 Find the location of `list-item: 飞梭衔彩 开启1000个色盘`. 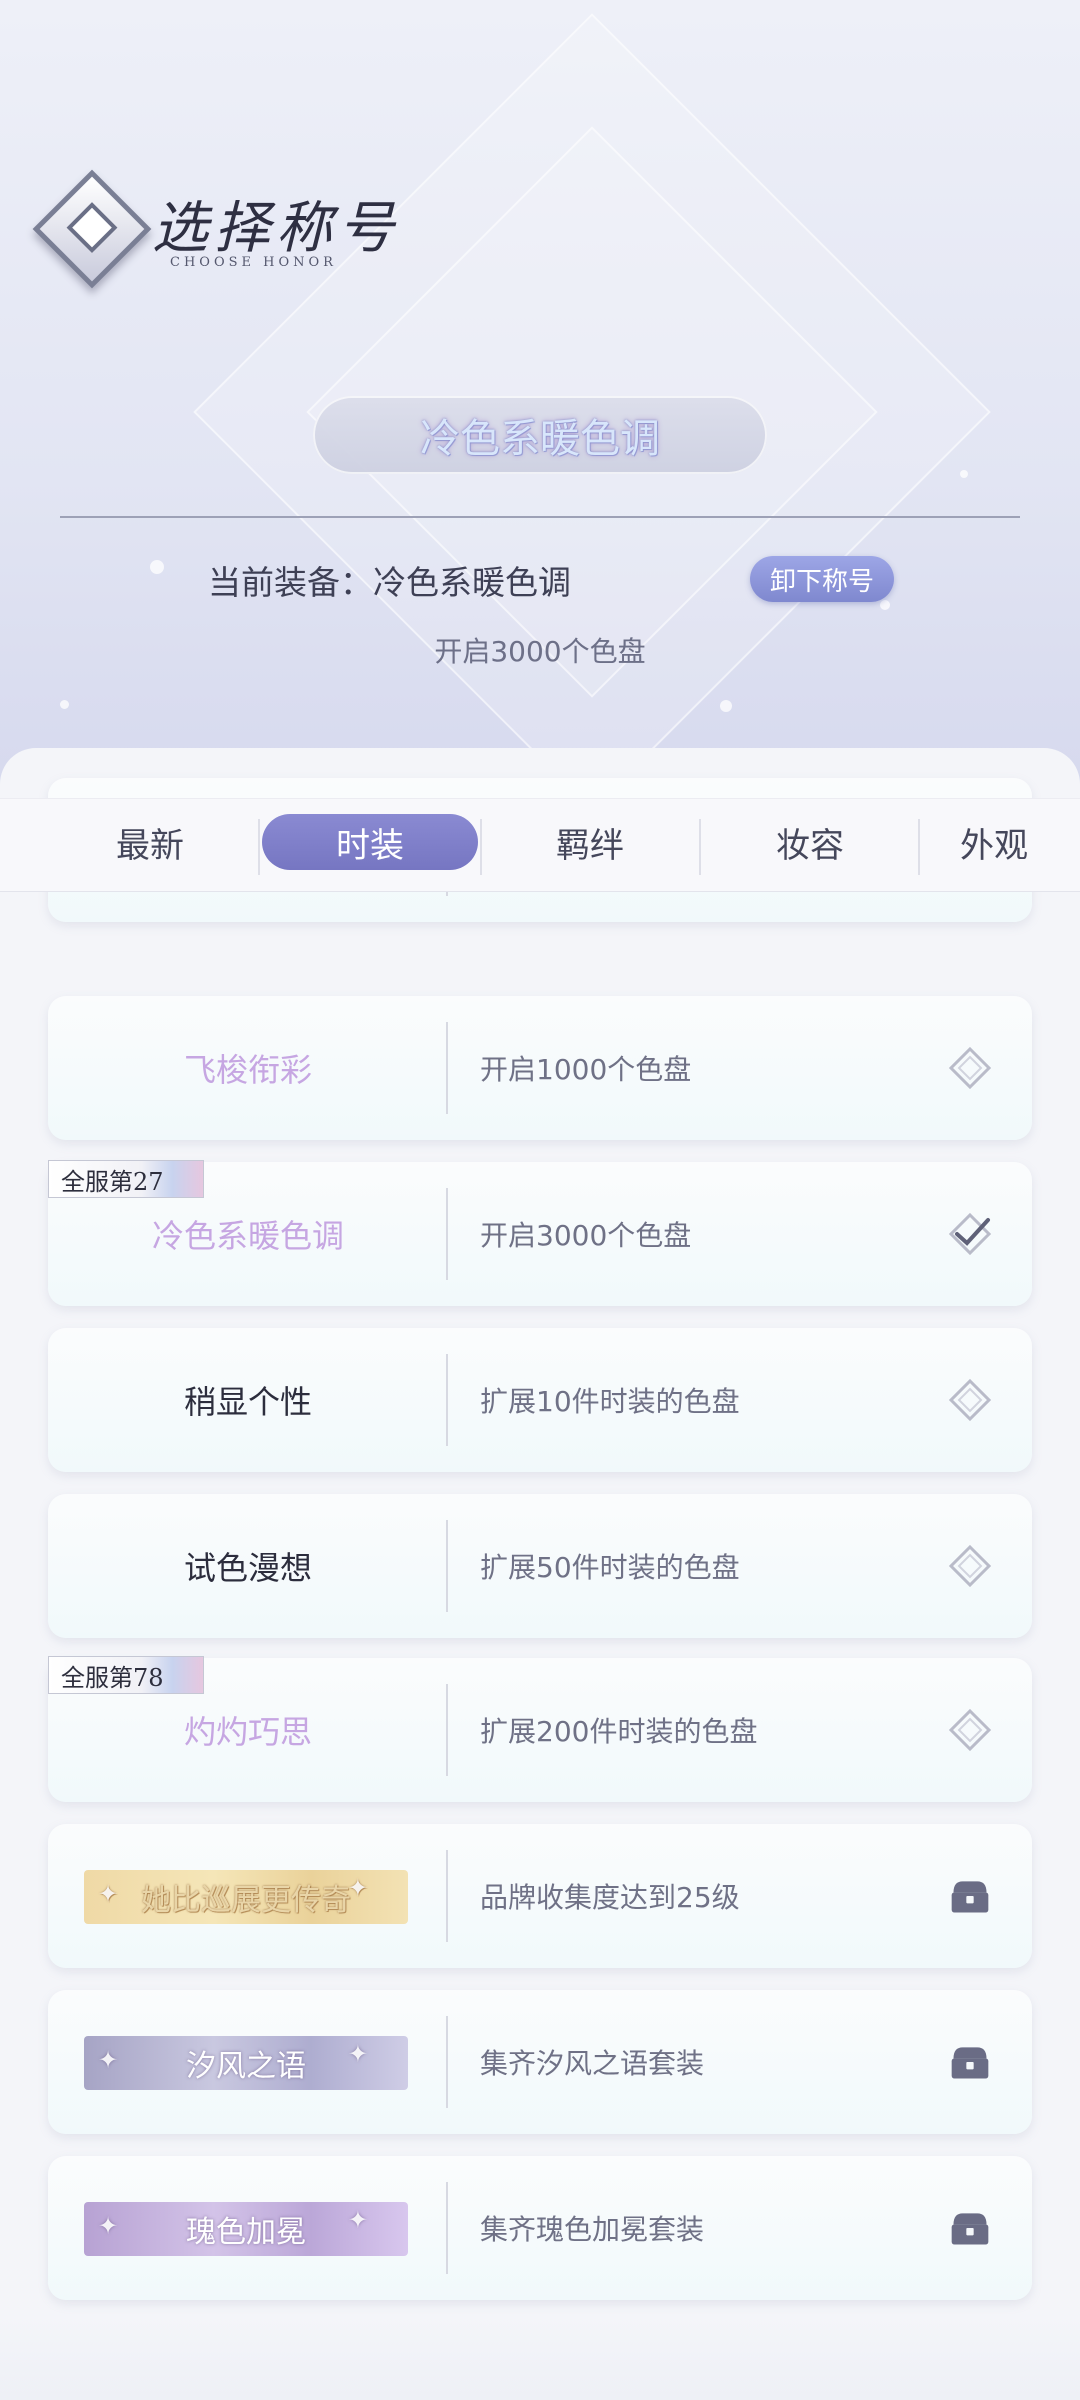

list-item: 飞梭衔彩 开启1000个色盘 is located at coordinates (540, 1068).